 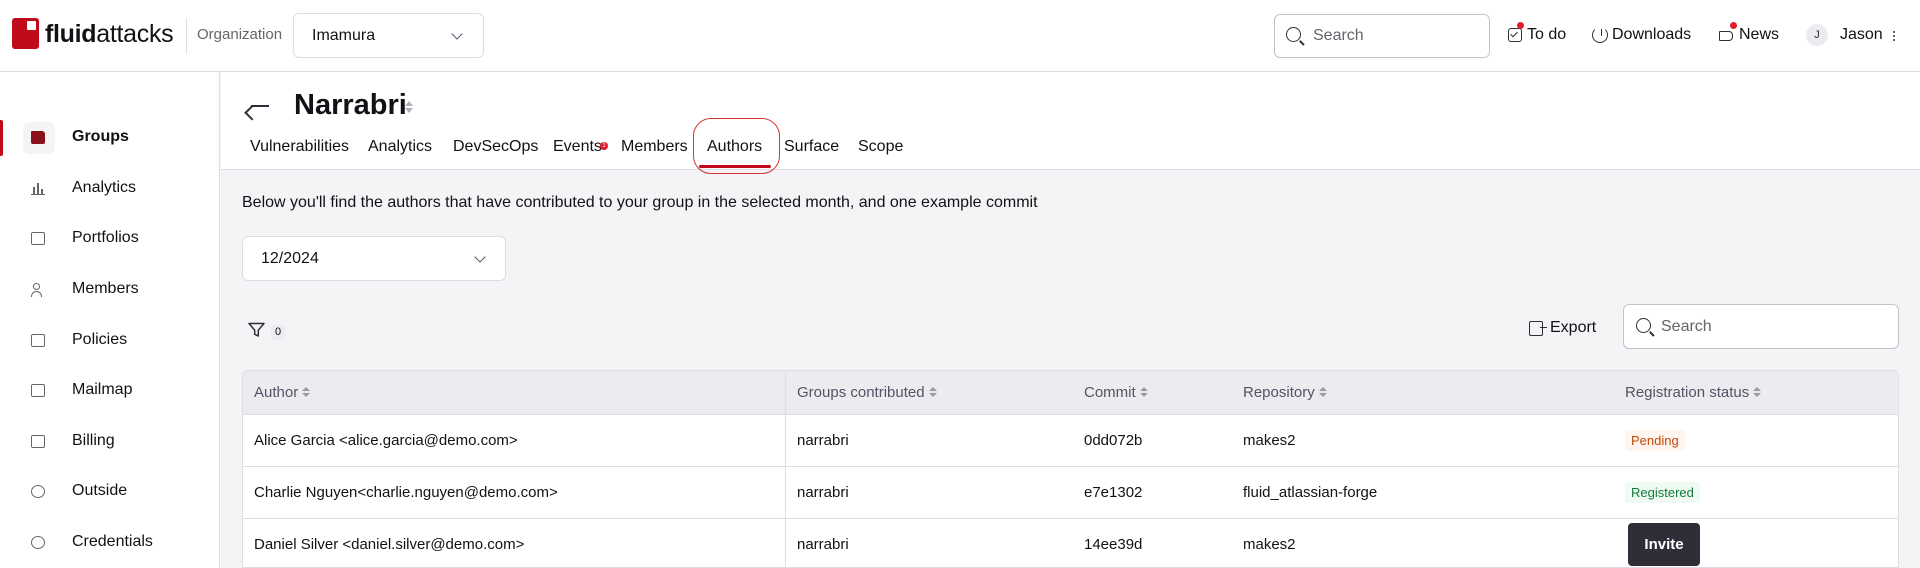 What do you see at coordinates (109, 290) in the screenshot?
I see `sidebar-item-members: Members` at bounding box center [109, 290].